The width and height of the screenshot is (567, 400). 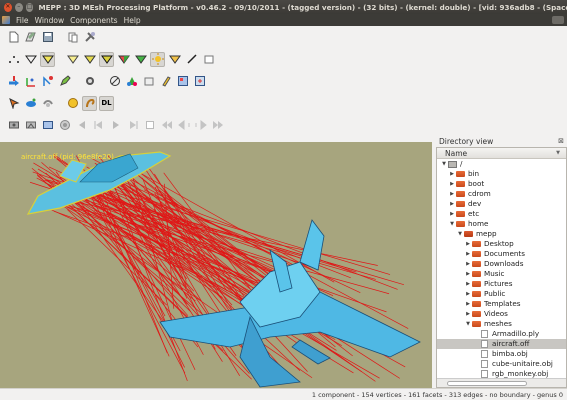 I want to click on sort-chevron-icon: ▼, so click(x=558, y=153).